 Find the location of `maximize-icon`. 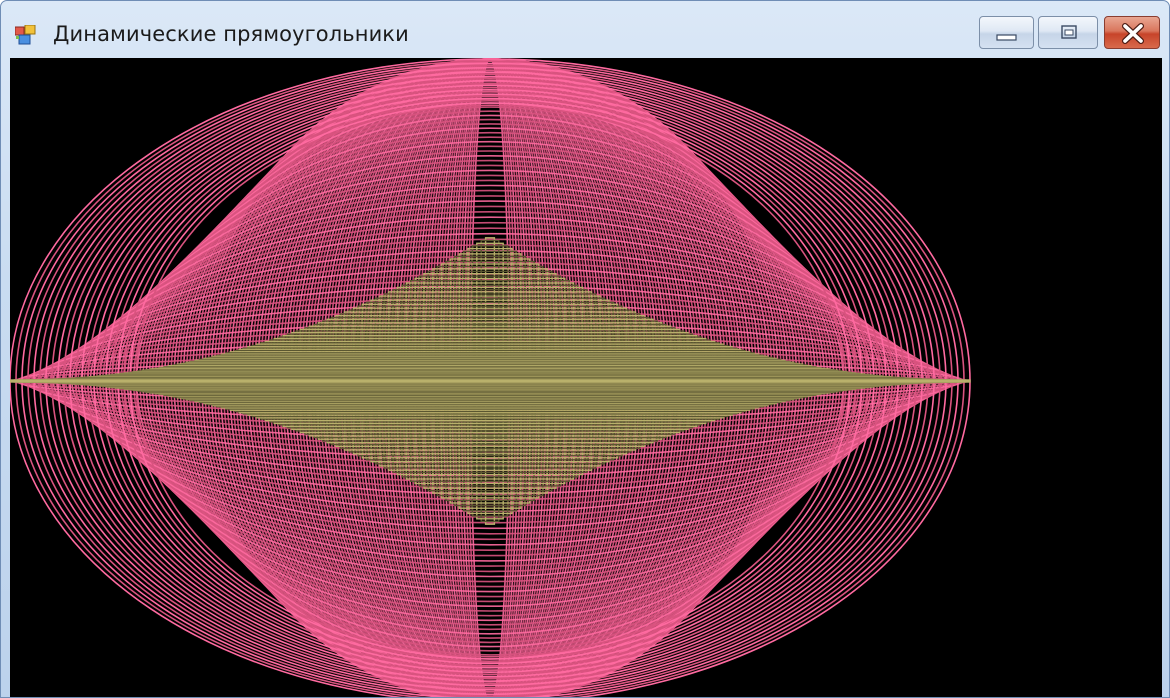

maximize-icon is located at coordinates (1069, 32).